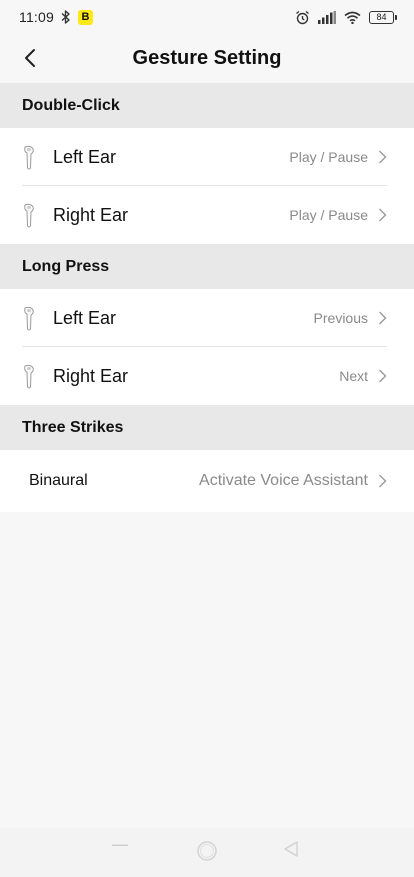  I want to click on status-time: 11:09, so click(36, 17).